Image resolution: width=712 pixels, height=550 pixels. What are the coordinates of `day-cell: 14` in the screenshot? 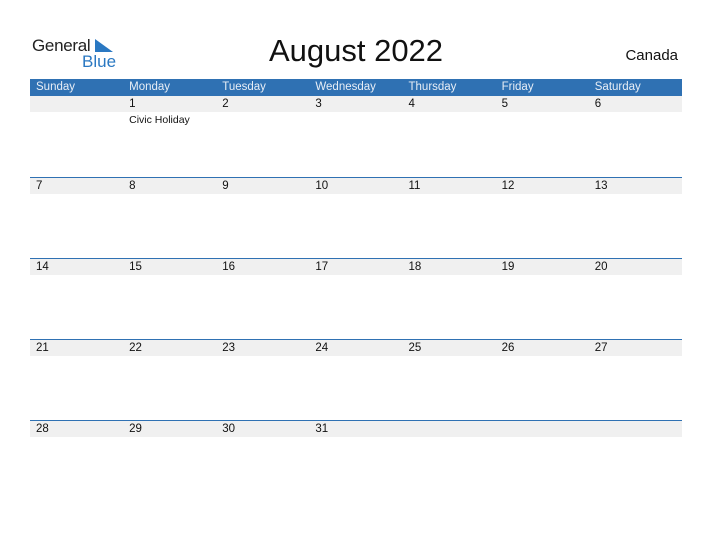 It's located at (76, 267).